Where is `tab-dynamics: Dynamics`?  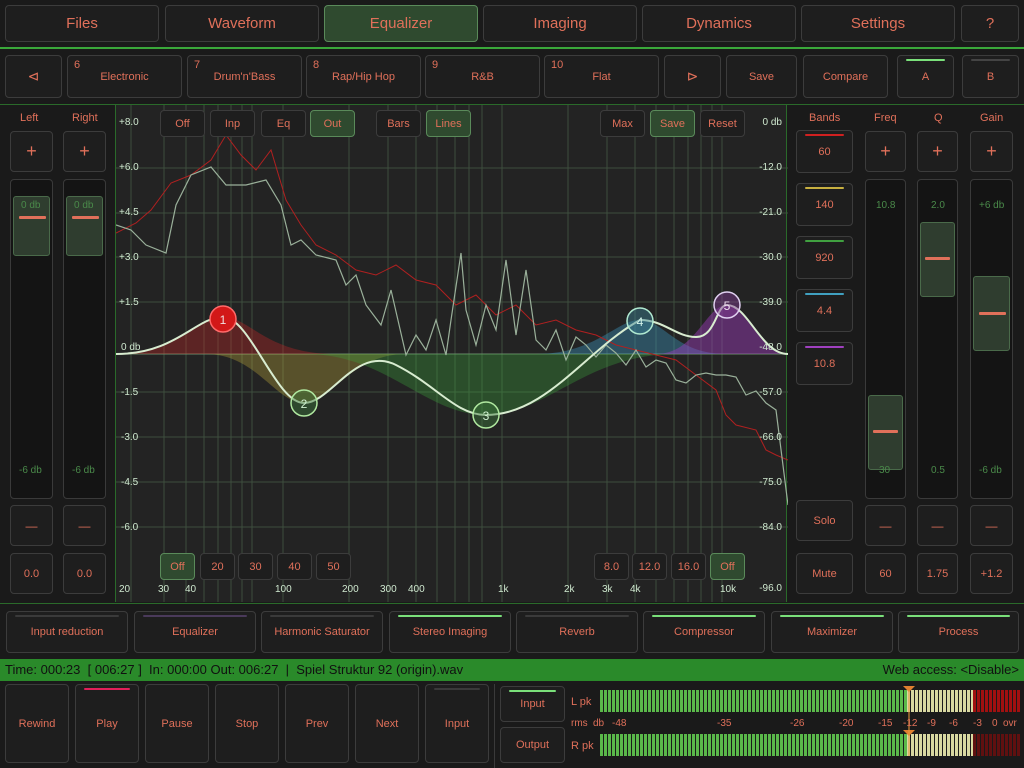 tab-dynamics: Dynamics is located at coordinates (719, 23).